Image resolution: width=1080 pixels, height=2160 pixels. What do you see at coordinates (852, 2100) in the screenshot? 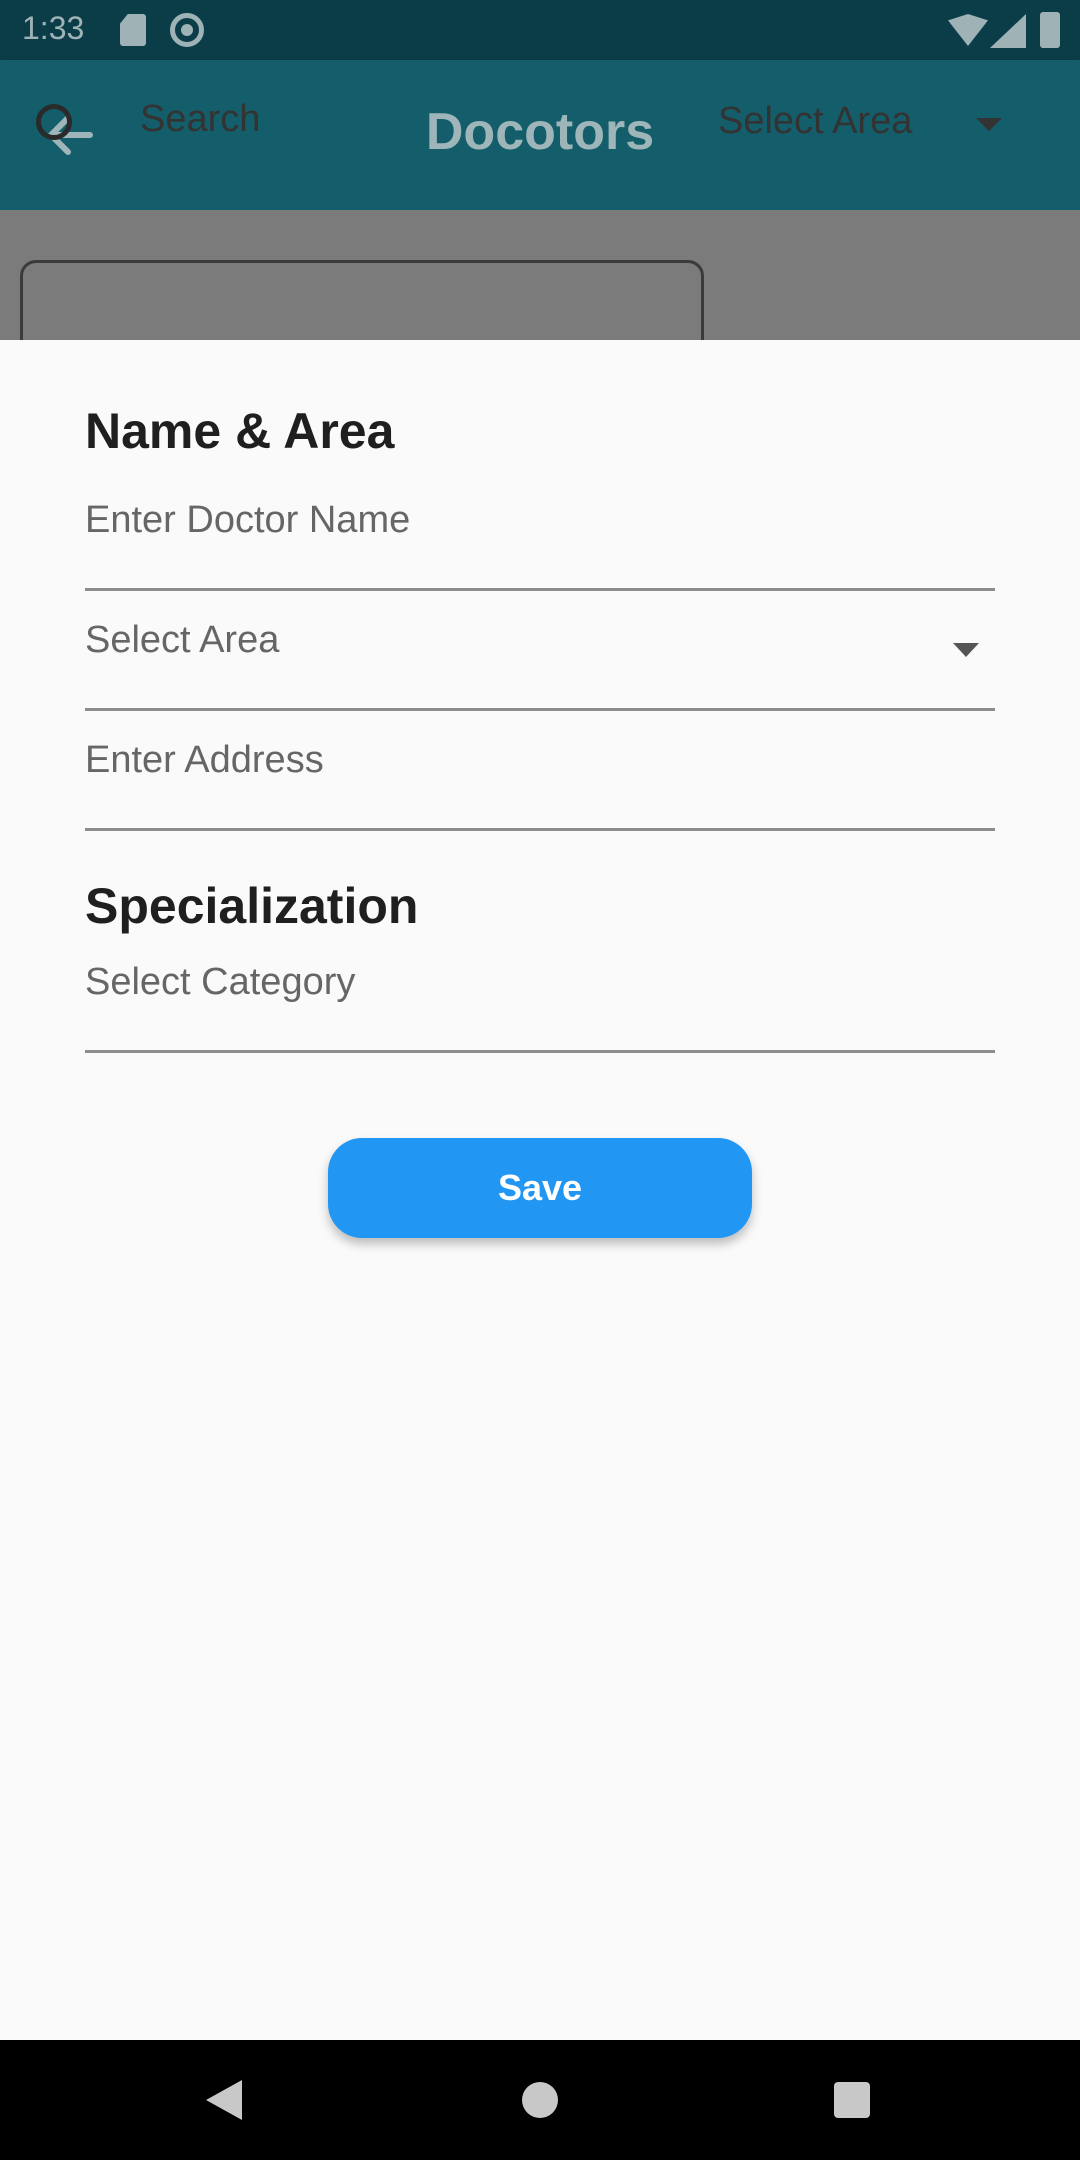
I see `nav-recents-icon` at bounding box center [852, 2100].